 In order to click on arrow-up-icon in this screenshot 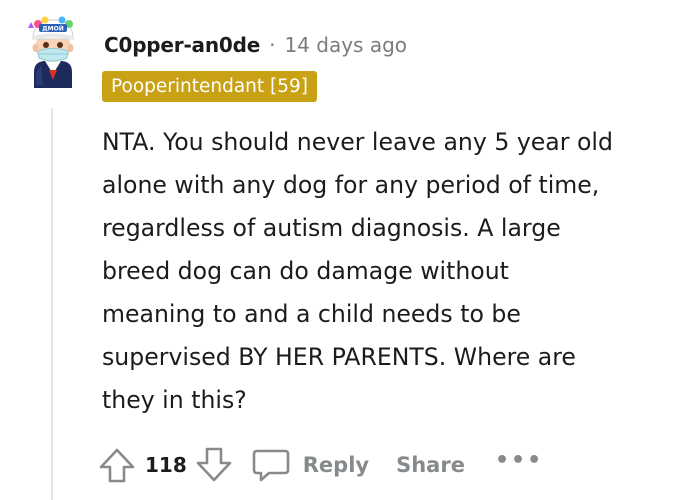, I will do `click(117, 465)`.